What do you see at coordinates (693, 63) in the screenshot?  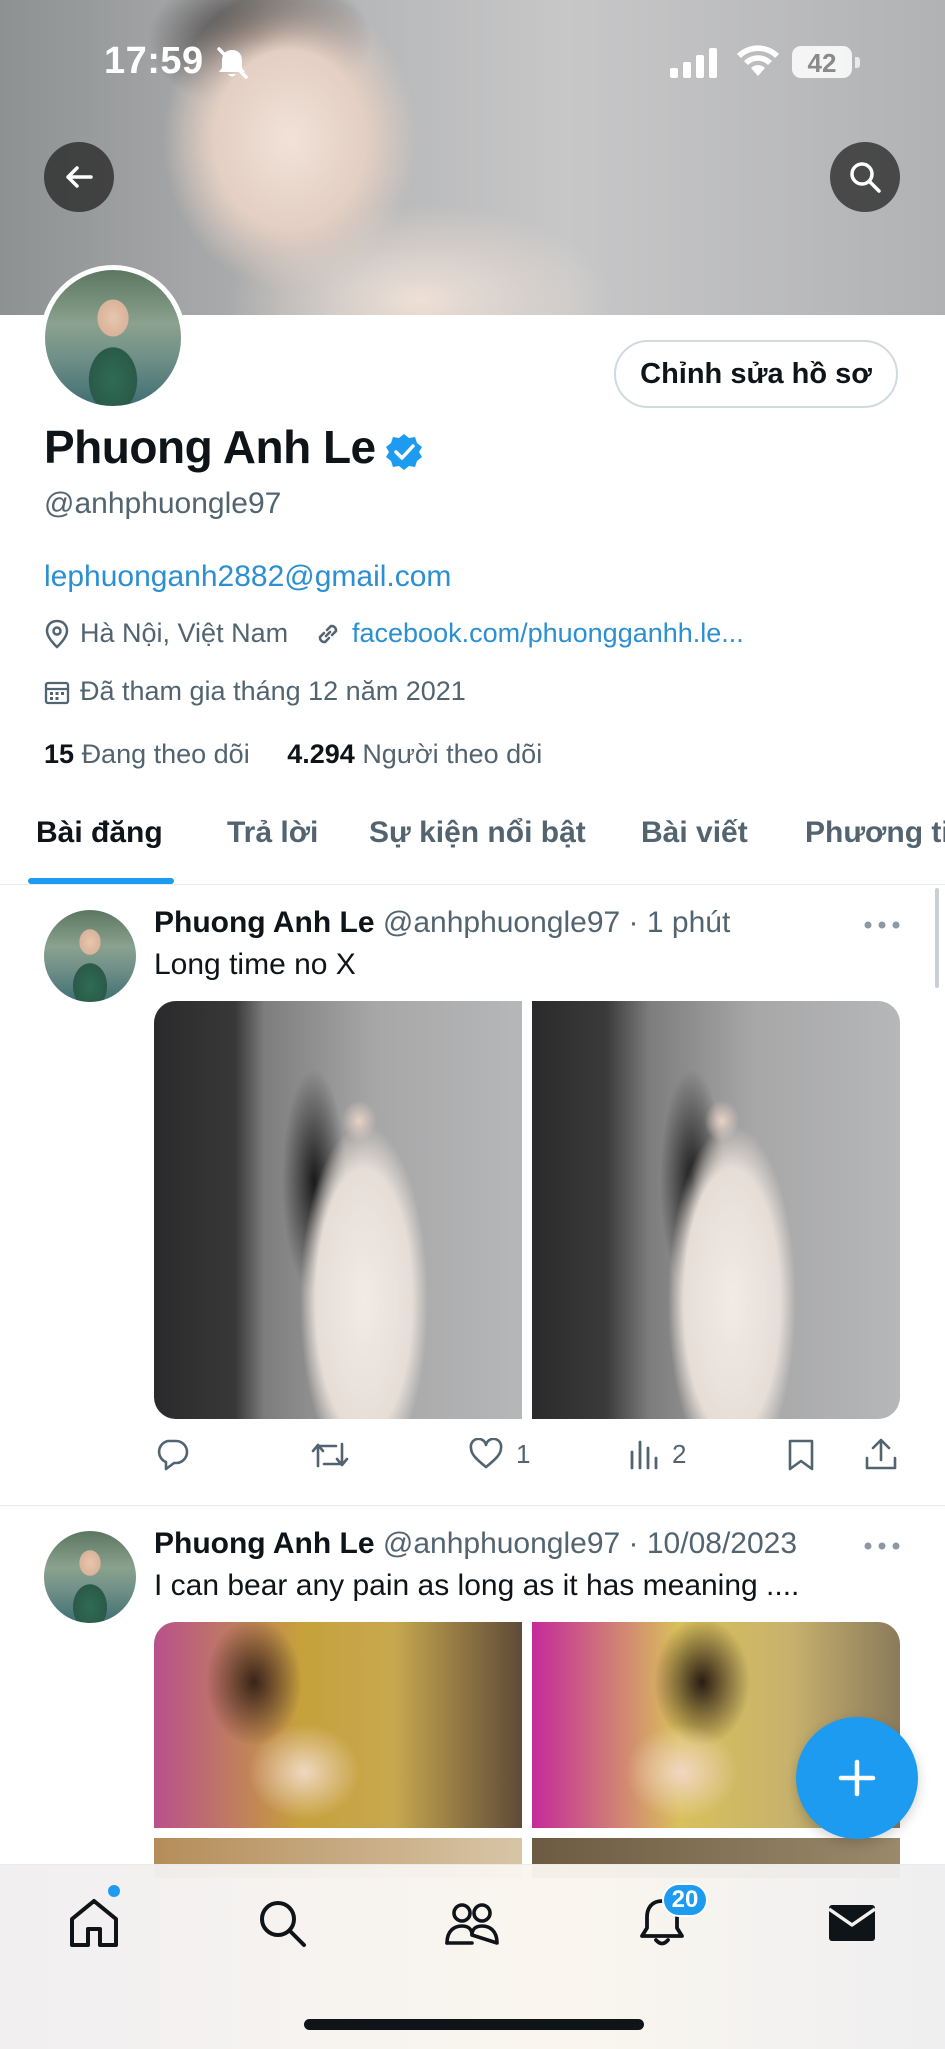 I see `cellular-signal-icon` at bounding box center [693, 63].